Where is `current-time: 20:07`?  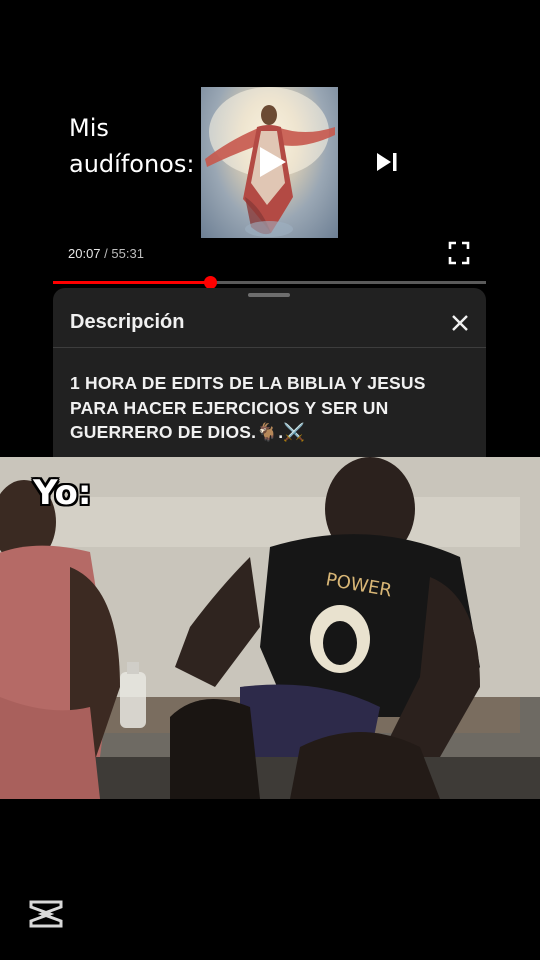 current-time: 20:07 is located at coordinates (84, 253).